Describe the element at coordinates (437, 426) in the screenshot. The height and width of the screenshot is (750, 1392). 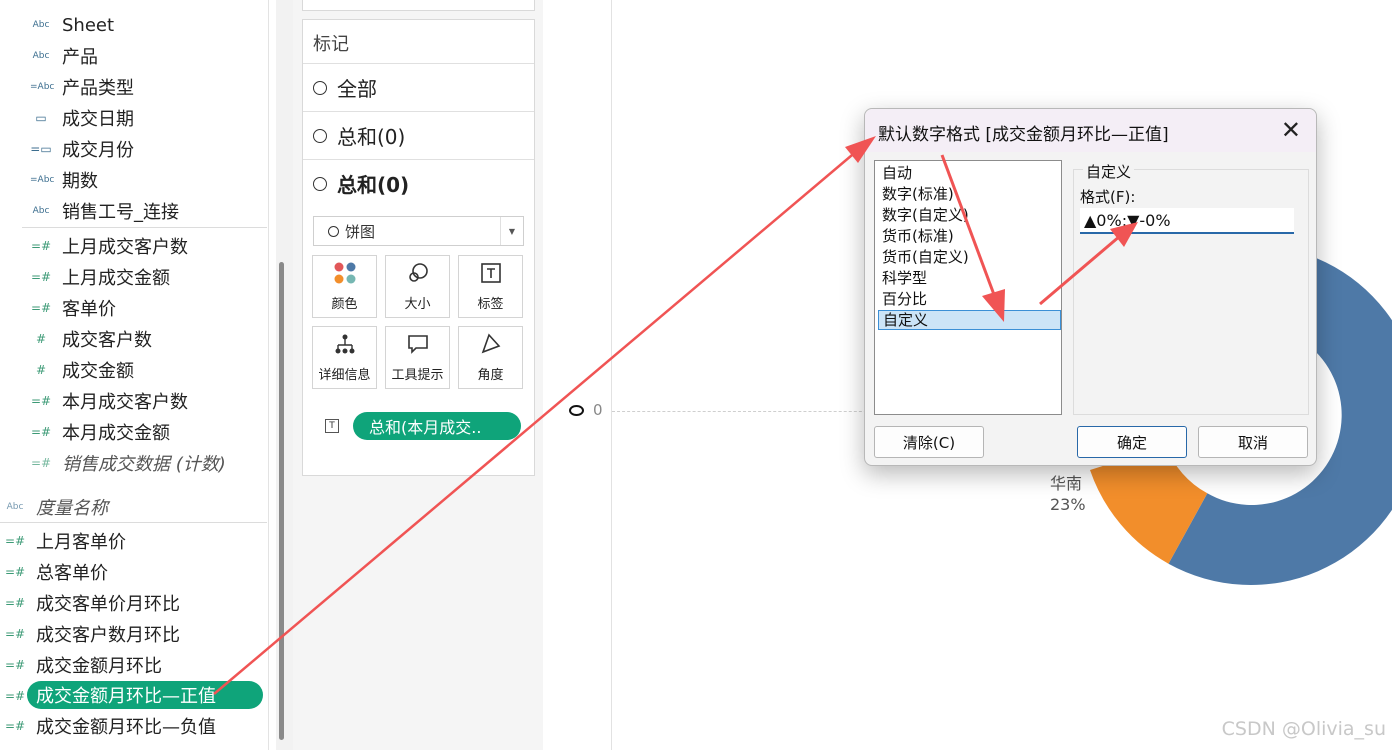
I see `measure-pill: 总和(本月成交..` at that location.